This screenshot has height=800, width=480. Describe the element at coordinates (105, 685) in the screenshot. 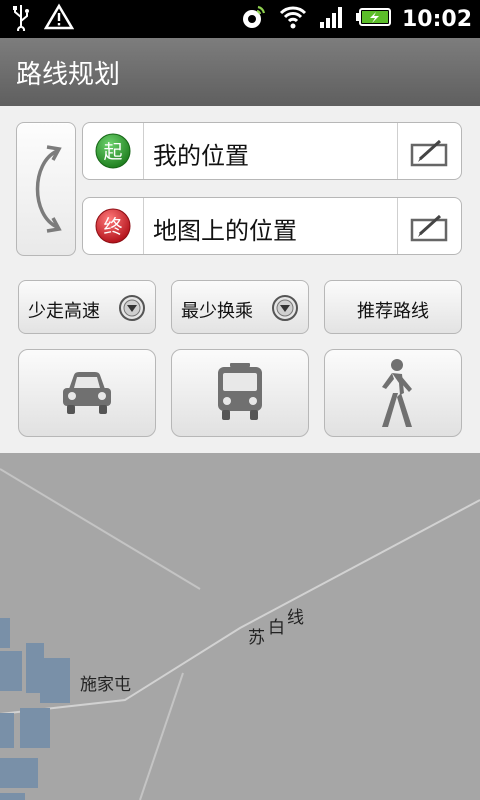

I see `place-label-village: 施家屯` at that location.